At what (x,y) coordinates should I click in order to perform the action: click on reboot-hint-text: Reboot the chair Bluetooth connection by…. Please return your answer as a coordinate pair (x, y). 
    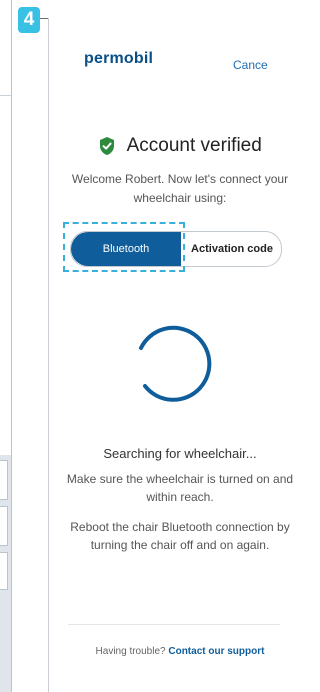
    Looking at the image, I should click on (180, 536).